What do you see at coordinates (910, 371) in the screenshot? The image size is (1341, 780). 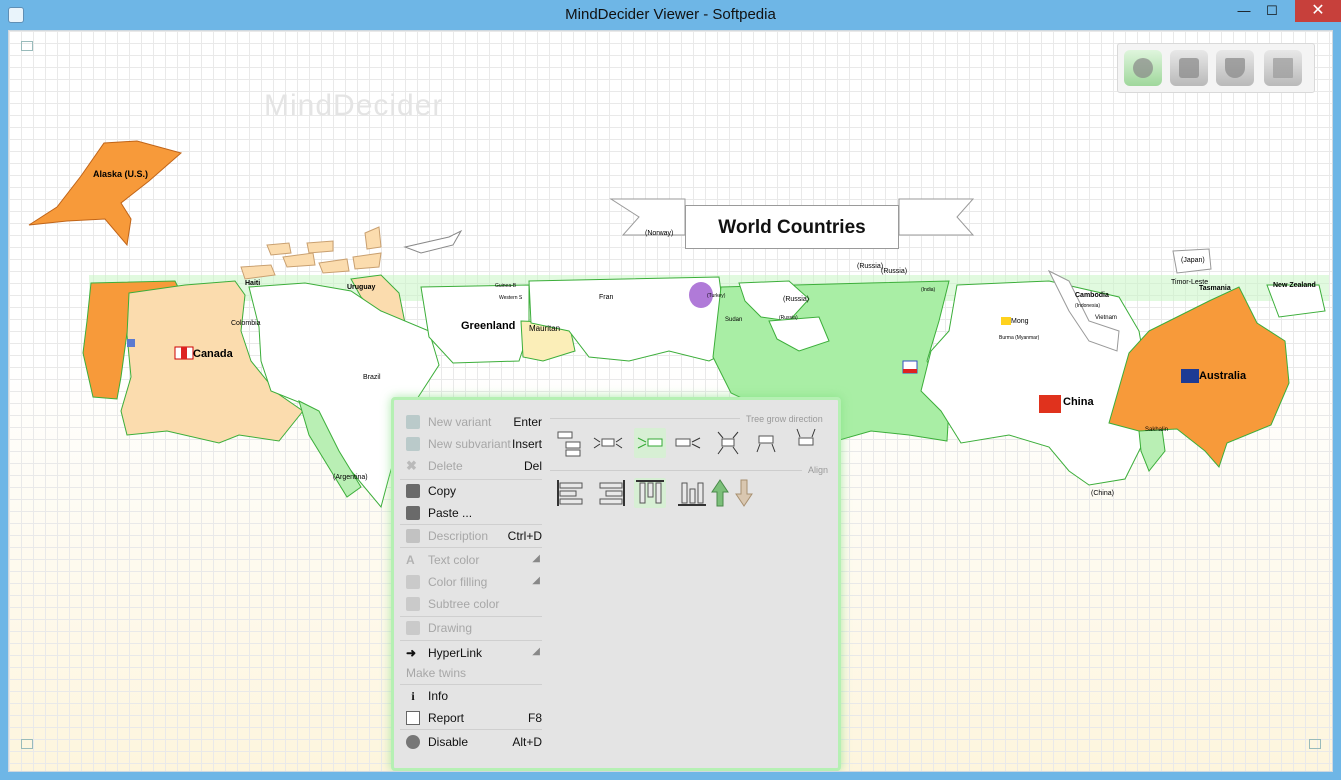 I see `russia-flag-stripe` at bounding box center [910, 371].